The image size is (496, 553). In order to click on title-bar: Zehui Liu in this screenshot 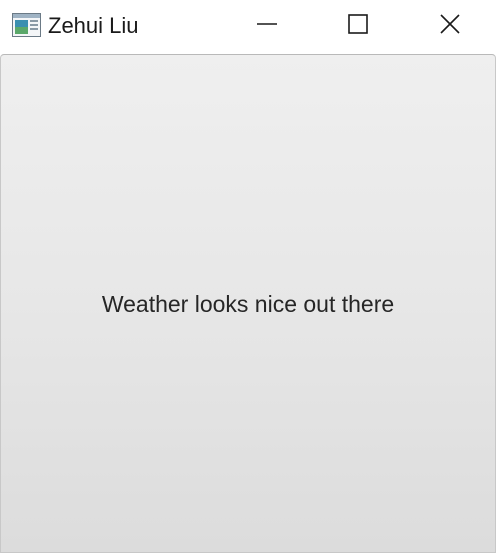, I will do `click(248, 27)`.